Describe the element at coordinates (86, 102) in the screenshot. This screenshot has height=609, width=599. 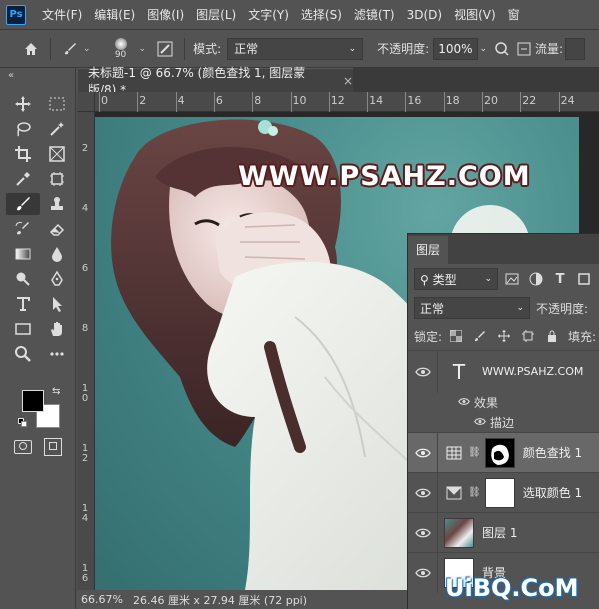
I see `ruler-origin` at that location.